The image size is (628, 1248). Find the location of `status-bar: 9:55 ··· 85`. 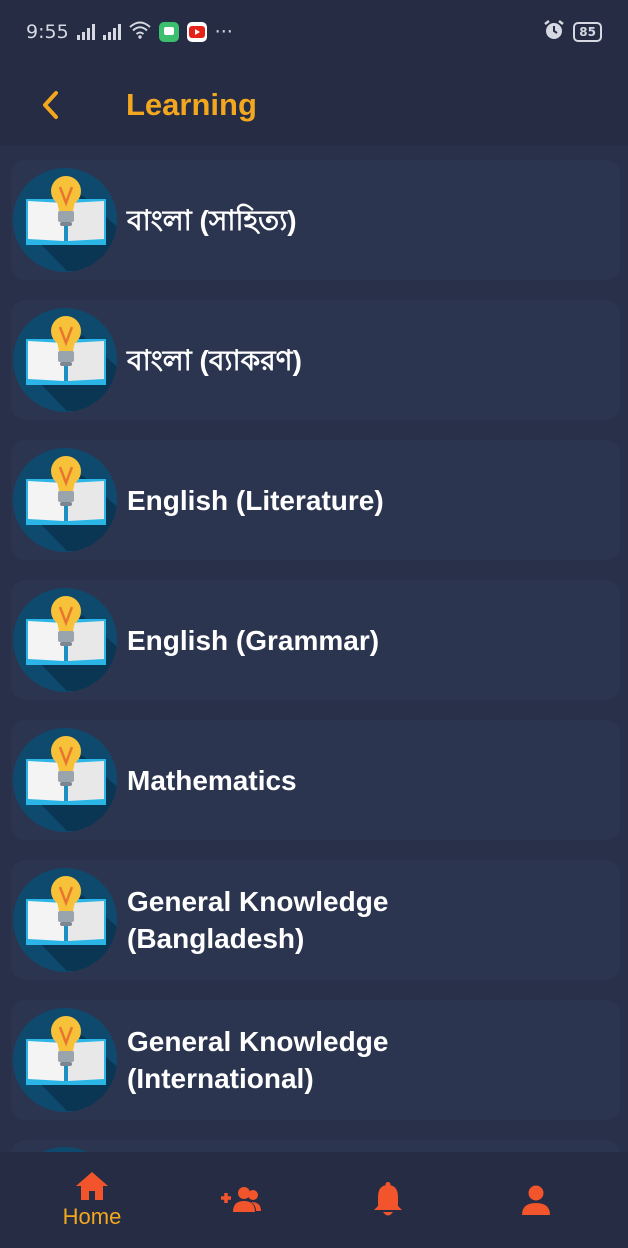

status-bar: 9:55 ··· 85 is located at coordinates (314, 32).